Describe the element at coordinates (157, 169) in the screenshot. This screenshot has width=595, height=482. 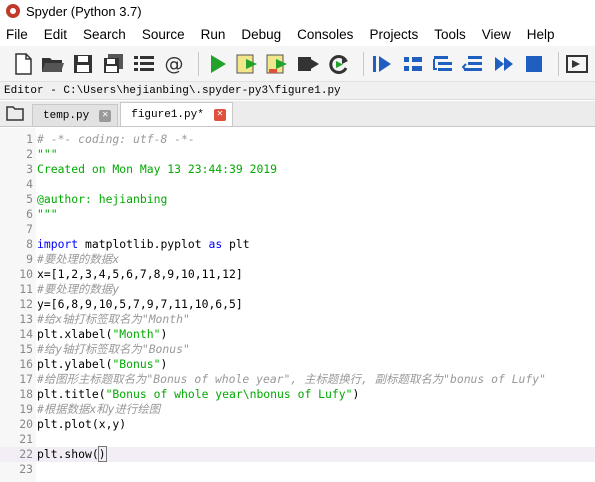
I see `code-token-string: Created on Mon May 13 23:44:39 2019` at that location.